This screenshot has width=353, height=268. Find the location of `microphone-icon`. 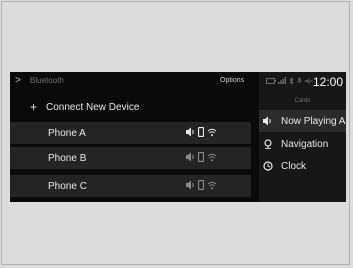

microphone-icon is located at coordinates (299, 80).